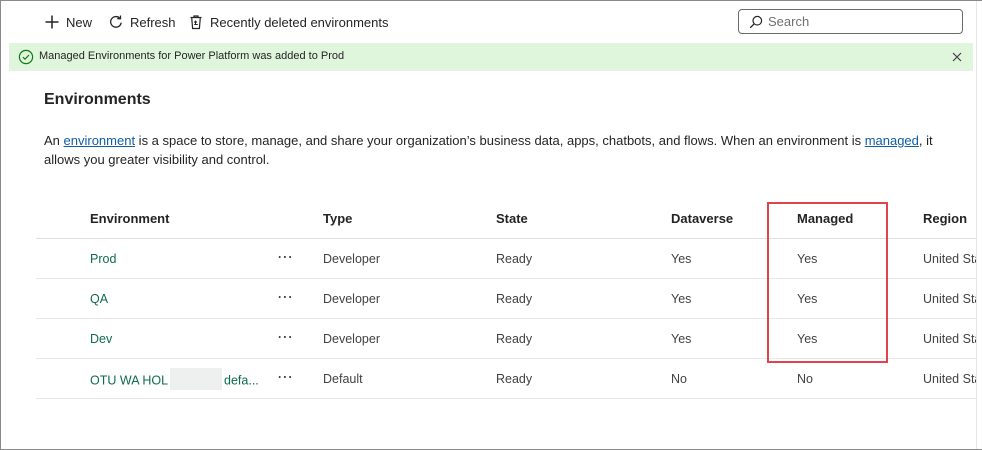 This screenshot has width=982, height=450. I want to click on managed-link: managed, so click(892, 140).